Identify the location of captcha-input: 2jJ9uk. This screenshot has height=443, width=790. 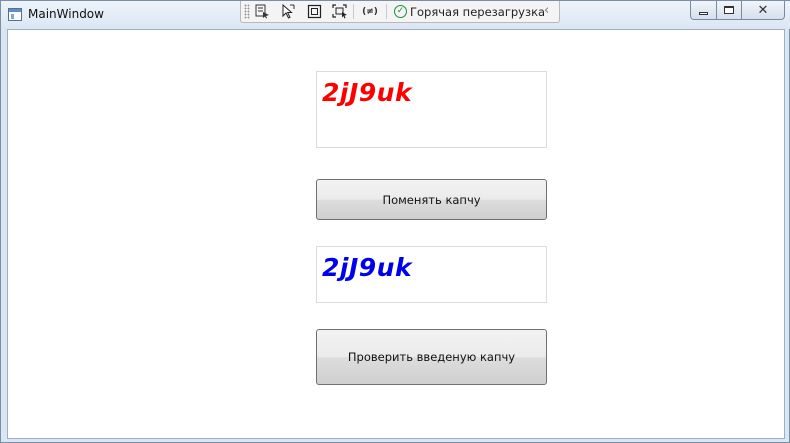
(431, 274).